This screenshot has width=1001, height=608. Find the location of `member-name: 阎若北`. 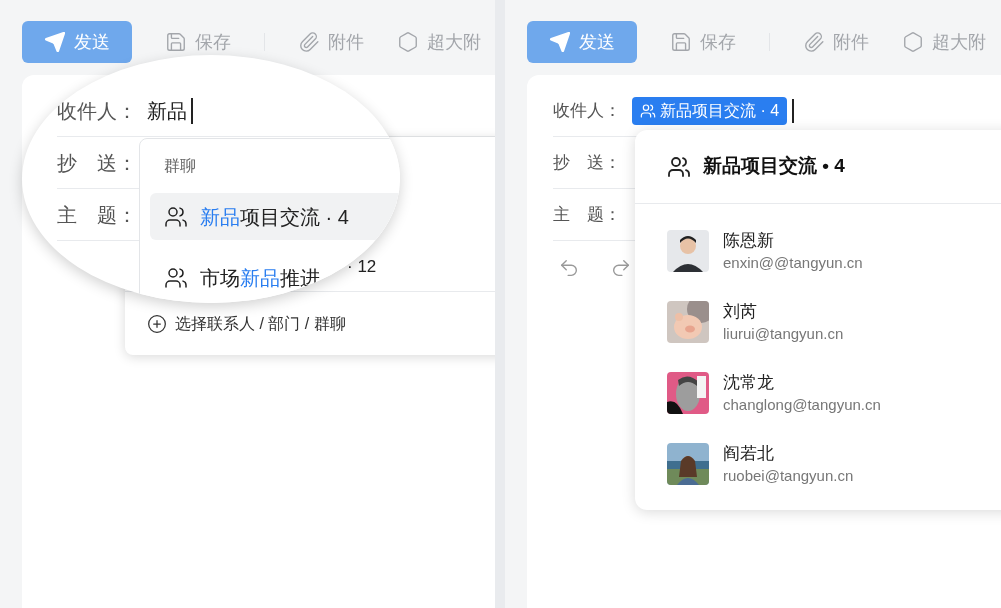

member-name: 阎若北 is located at coordinates (749, 454).